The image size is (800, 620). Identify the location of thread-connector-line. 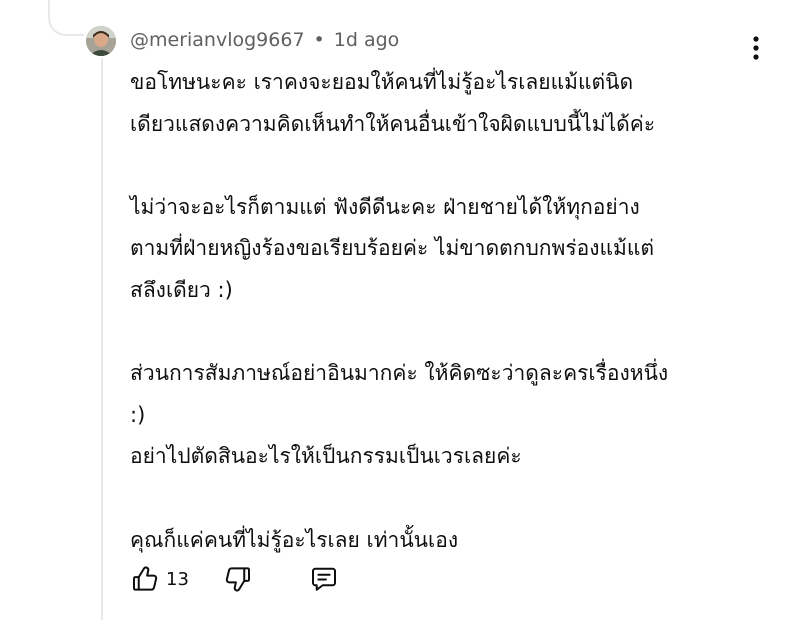
(66, 18).